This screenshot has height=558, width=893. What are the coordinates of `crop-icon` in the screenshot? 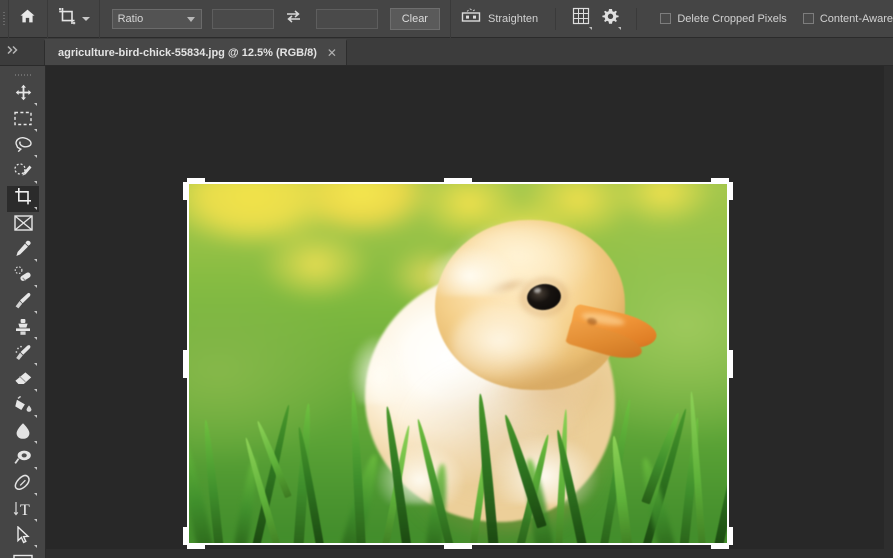 It's located at (23, 199).